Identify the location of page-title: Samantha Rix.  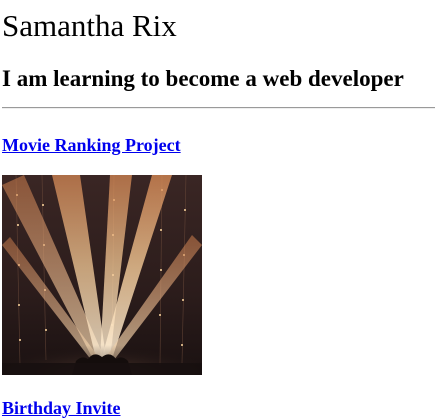
(89, 25).